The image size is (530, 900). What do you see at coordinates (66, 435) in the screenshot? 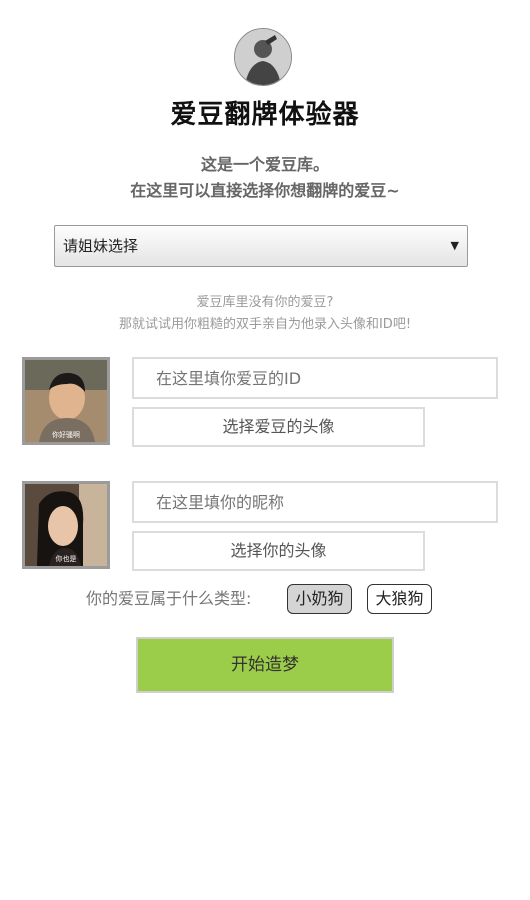
I see `idol-photo-caption: 你好骚啊` at bounding box center [66, 435].